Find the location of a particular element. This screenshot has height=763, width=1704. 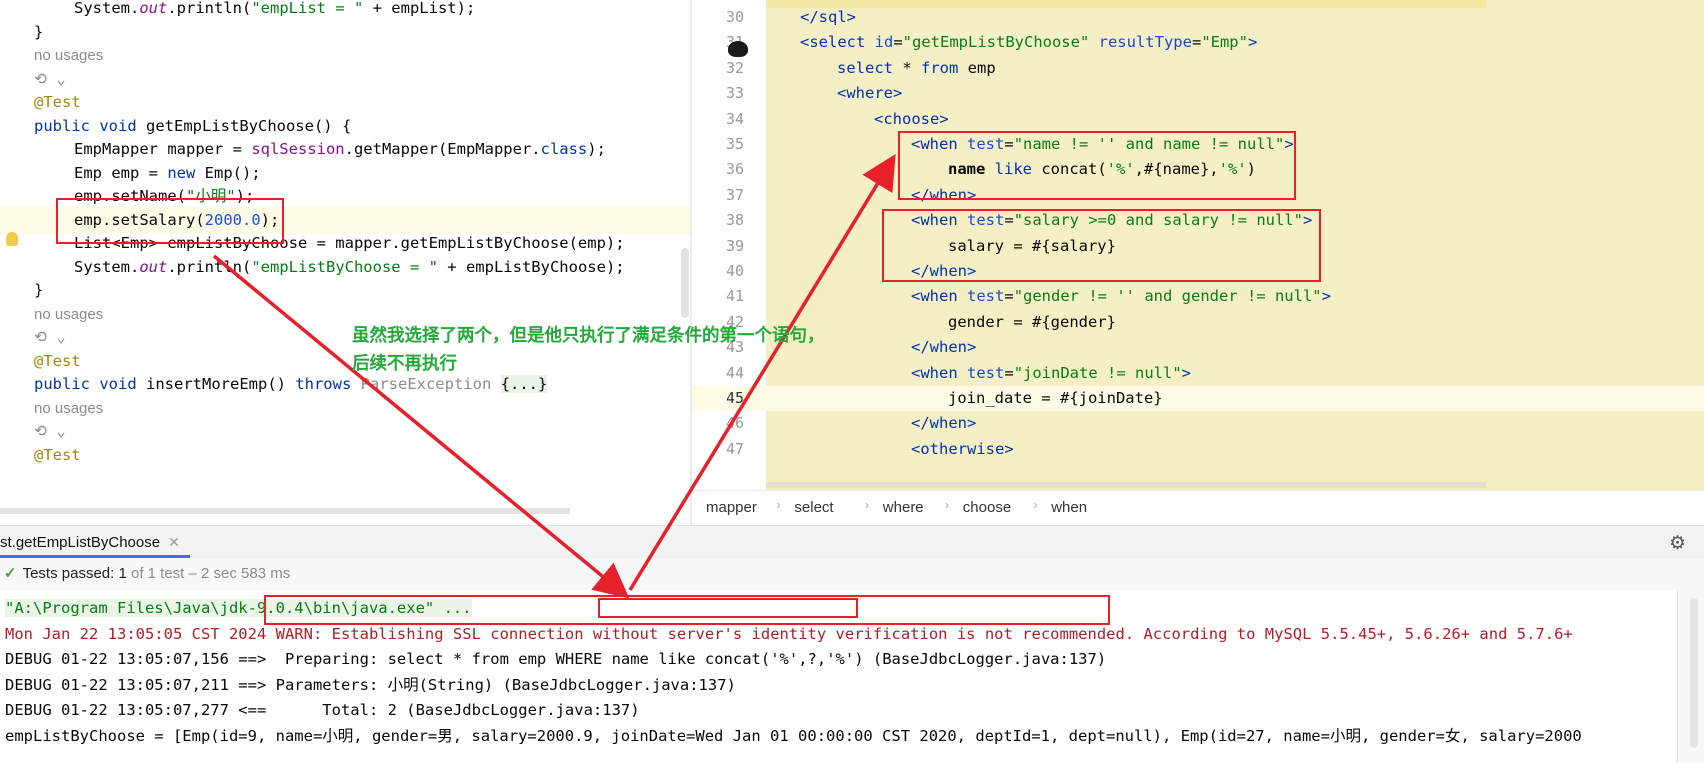

annotation-line-1: 虽然我选择了两个，但是他只执行了满足条件的第一个语句， is located at coordinates (588, 336).